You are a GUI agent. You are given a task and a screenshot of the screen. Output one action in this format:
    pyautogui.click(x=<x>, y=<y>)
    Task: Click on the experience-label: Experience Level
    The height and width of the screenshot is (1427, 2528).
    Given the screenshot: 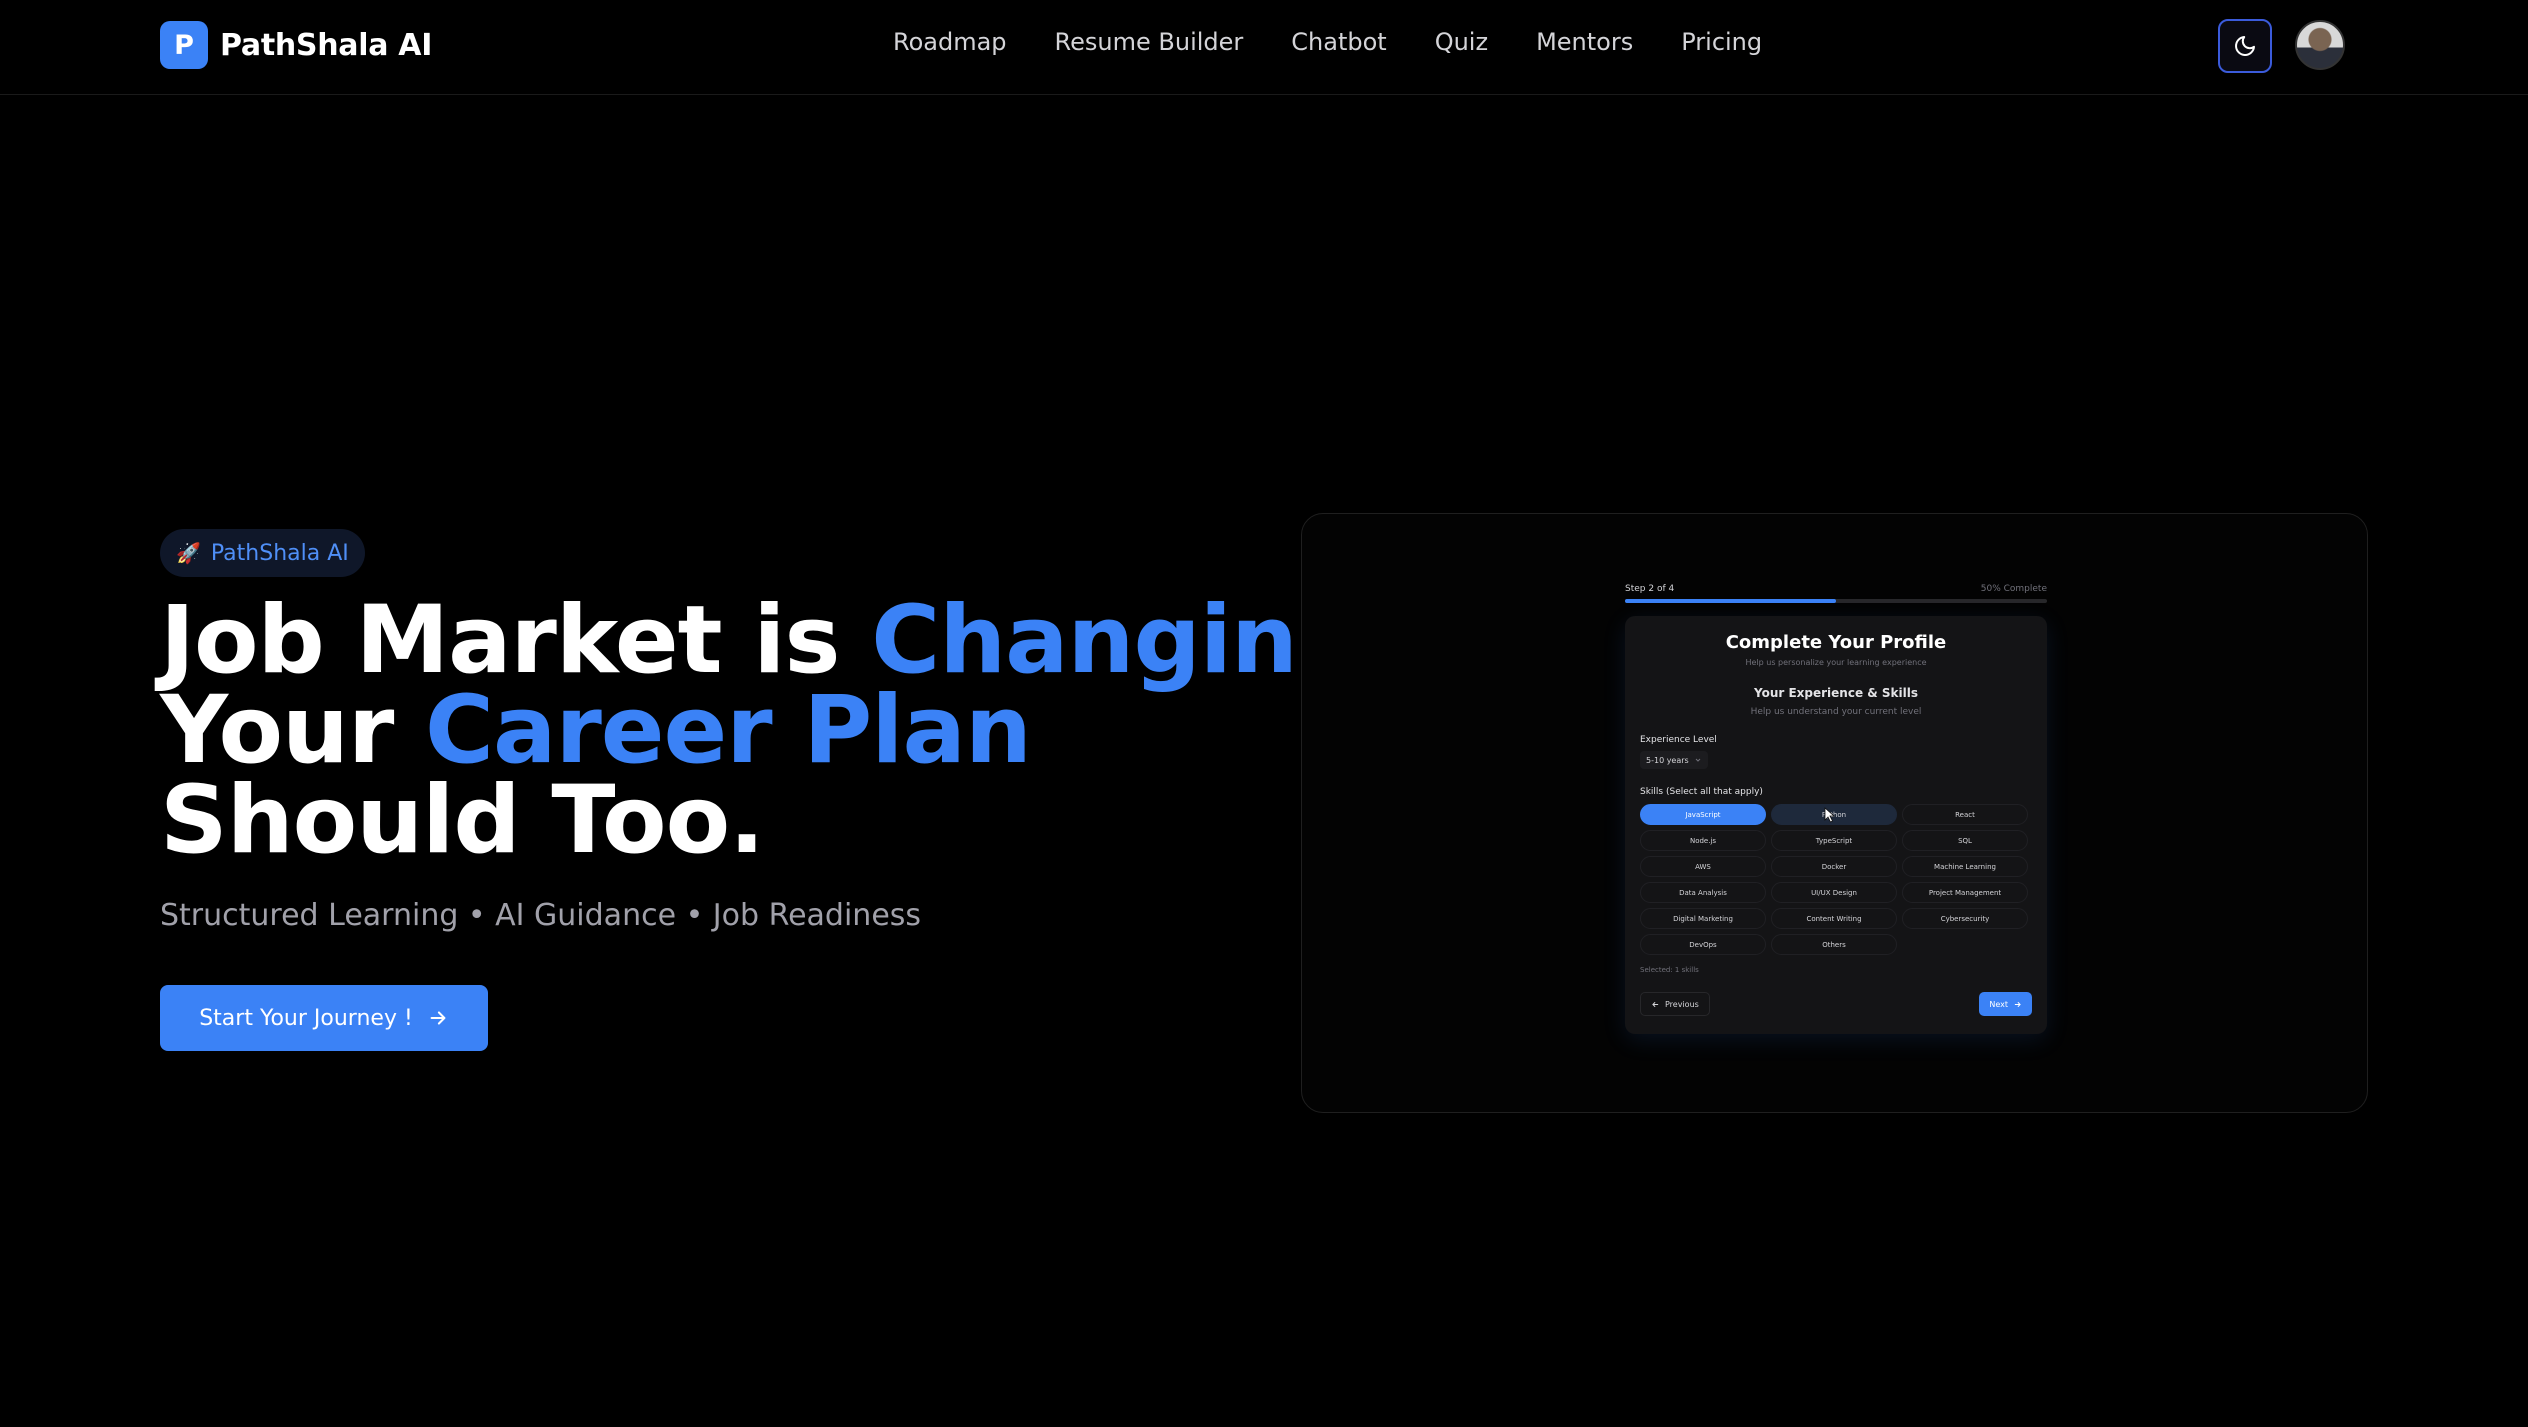 What is the action you would take?
    pyautogui.click(x=1678, y=740)
    